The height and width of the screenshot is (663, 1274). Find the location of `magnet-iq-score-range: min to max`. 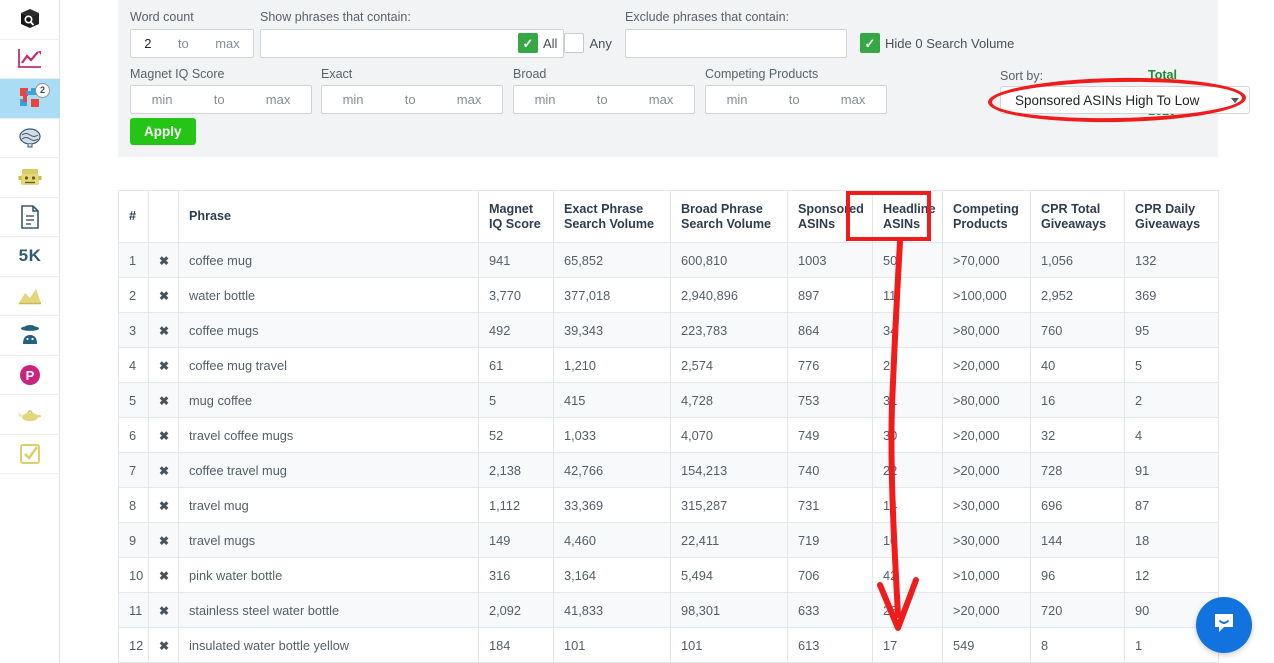

magnet-iq-score-range: min to max is located at coordinates (221, 99).